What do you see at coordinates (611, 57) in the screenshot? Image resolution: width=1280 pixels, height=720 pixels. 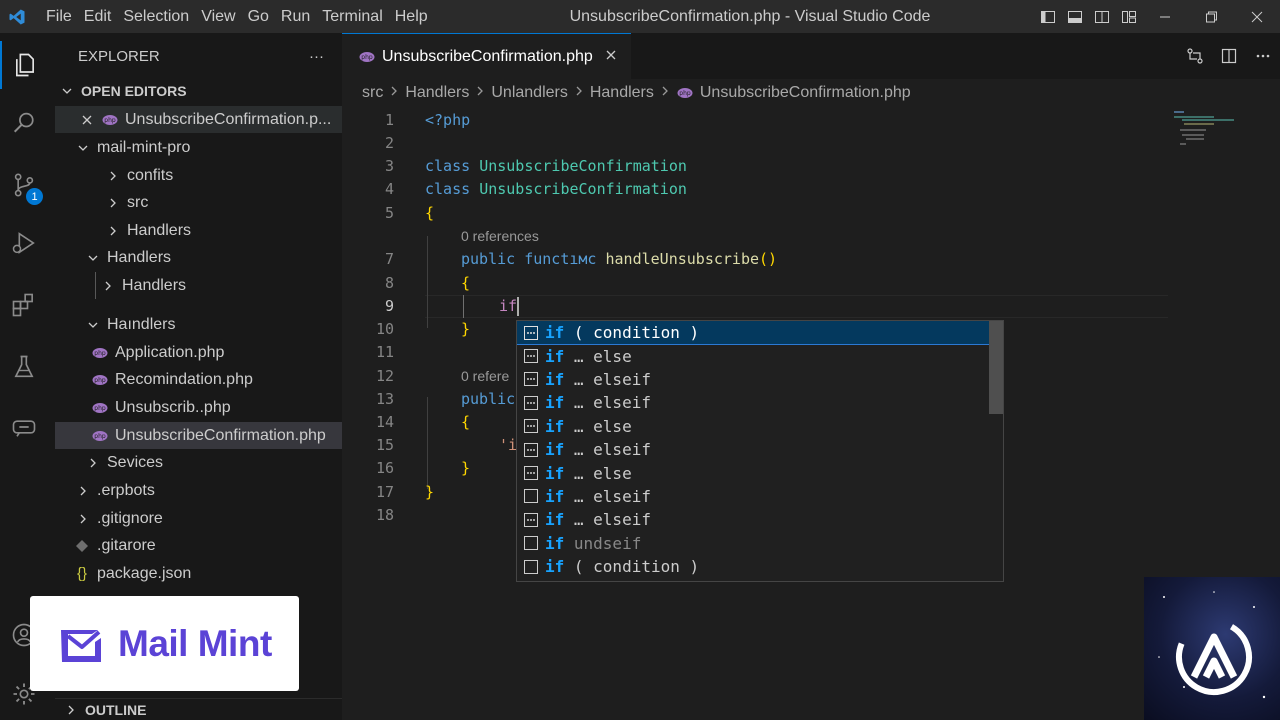 I see `close-tab-icon` at bounding box center [611, 57].